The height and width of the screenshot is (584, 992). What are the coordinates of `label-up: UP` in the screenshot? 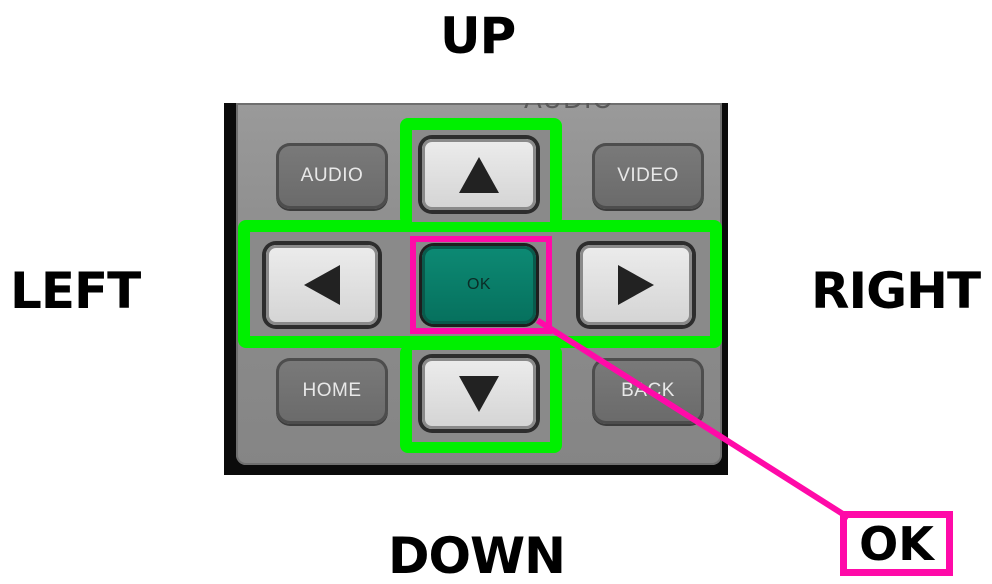 It's located at (478, 36).